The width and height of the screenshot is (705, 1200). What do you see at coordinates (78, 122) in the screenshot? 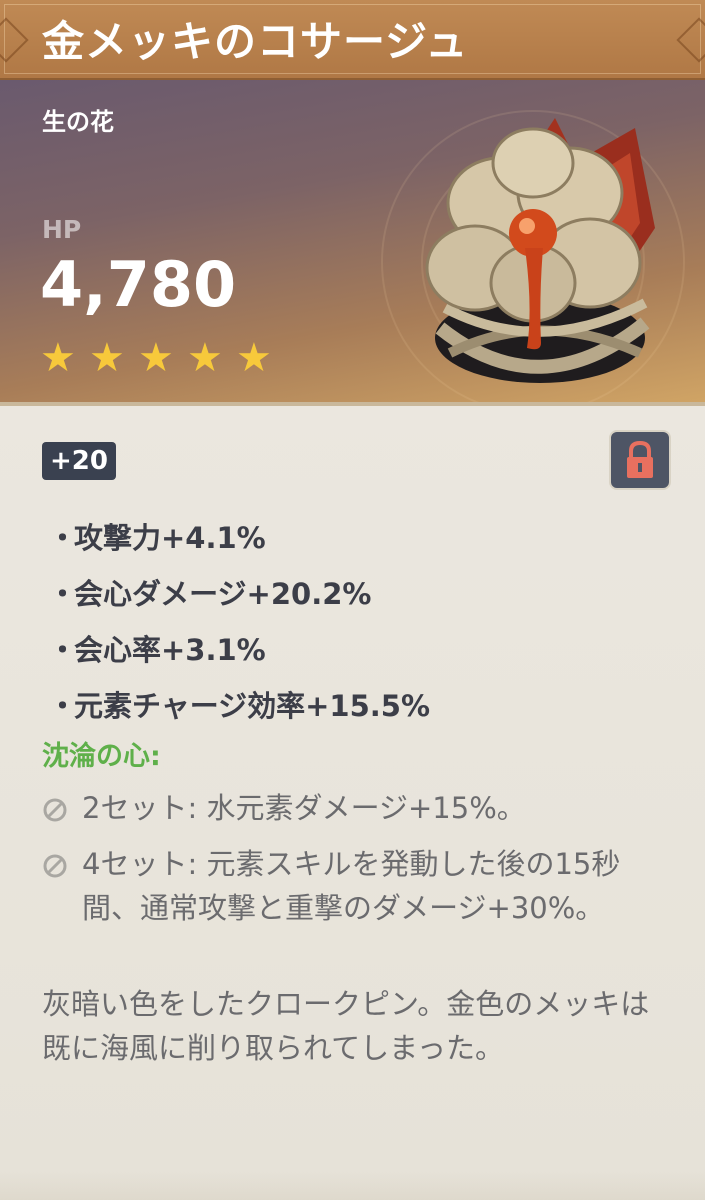
I see `artifact-slot-type: 生の花` at bounding box center [78, 122].